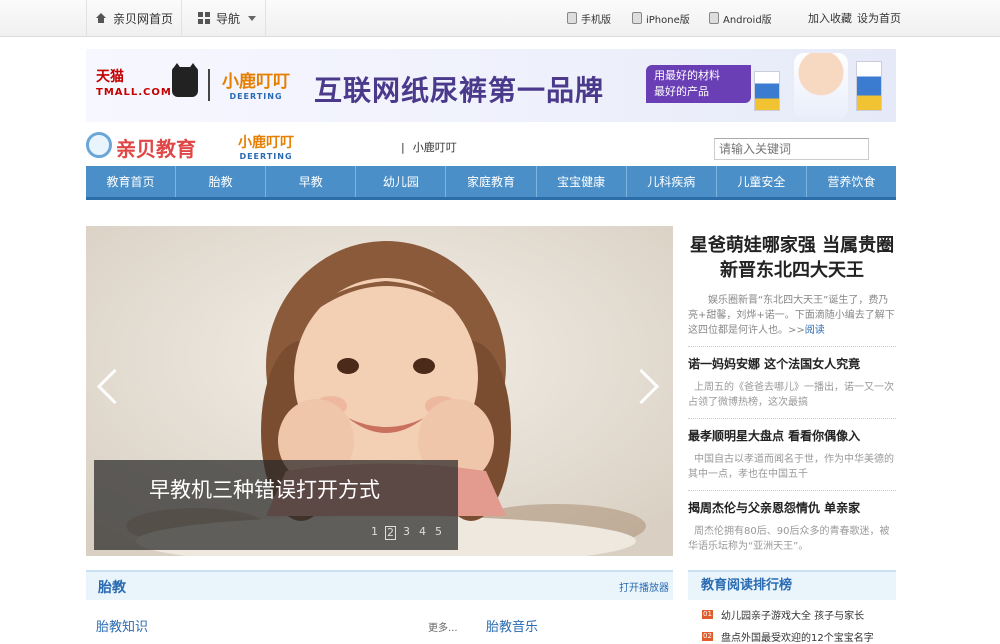 The height and width of the screenshot is (644, 1000). What do you see at coordinates (681, 91) in the screenshot?
I see `banner-tag-line2: 最好的产品` at bounding box center [681, 91].